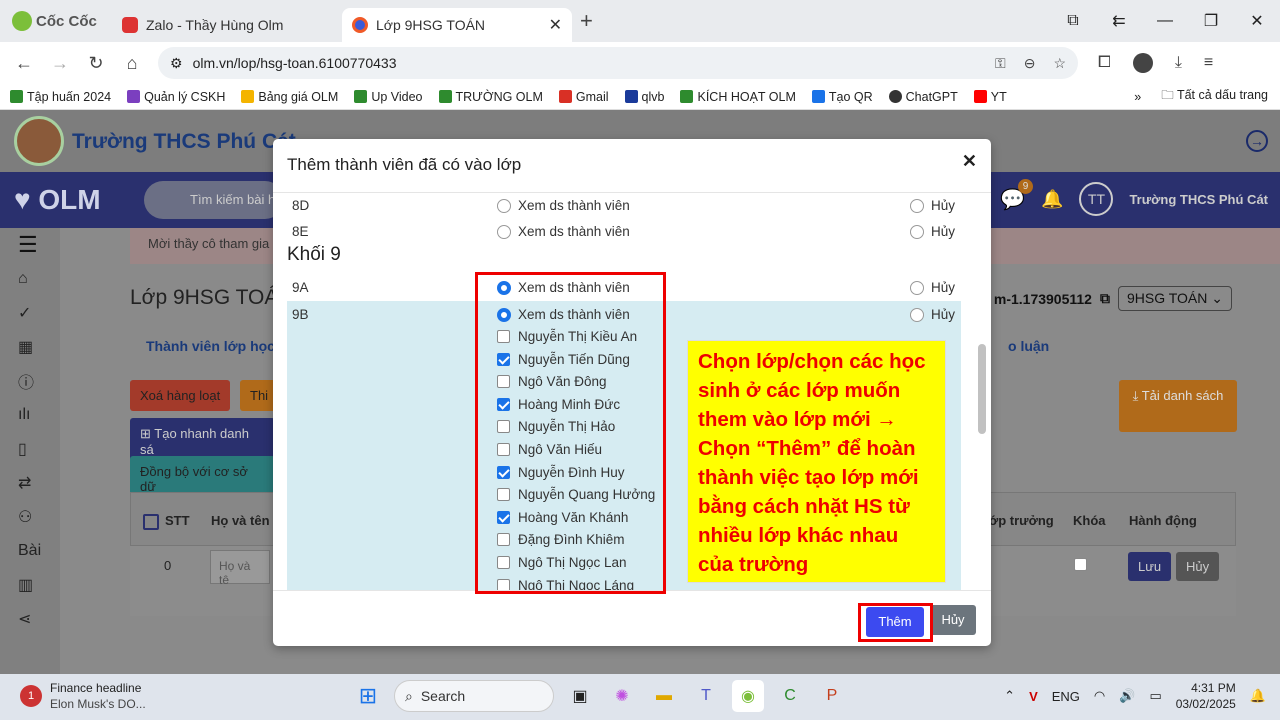  What do you see at coordinates (1206, 696) in the screenshot?
I see `clock: 4:31 PM 03/02/2025` at bounding box center [1206, 696].